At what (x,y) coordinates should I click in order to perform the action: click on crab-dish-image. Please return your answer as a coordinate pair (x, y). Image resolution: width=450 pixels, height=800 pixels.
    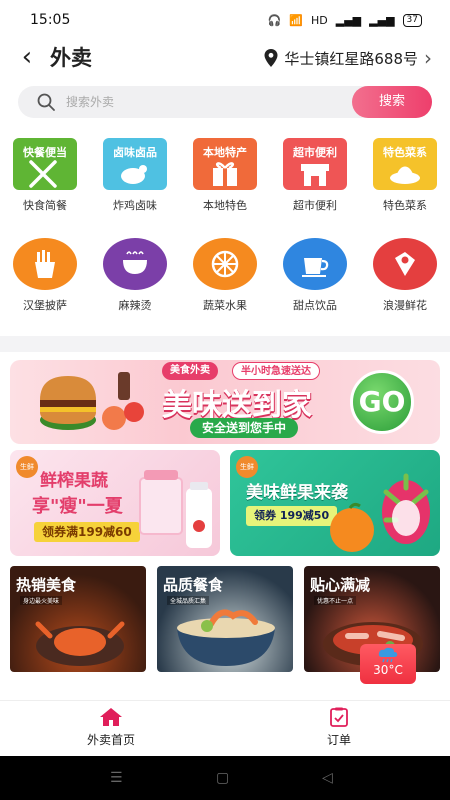
    Looking at the image, I should click on (80, 643).